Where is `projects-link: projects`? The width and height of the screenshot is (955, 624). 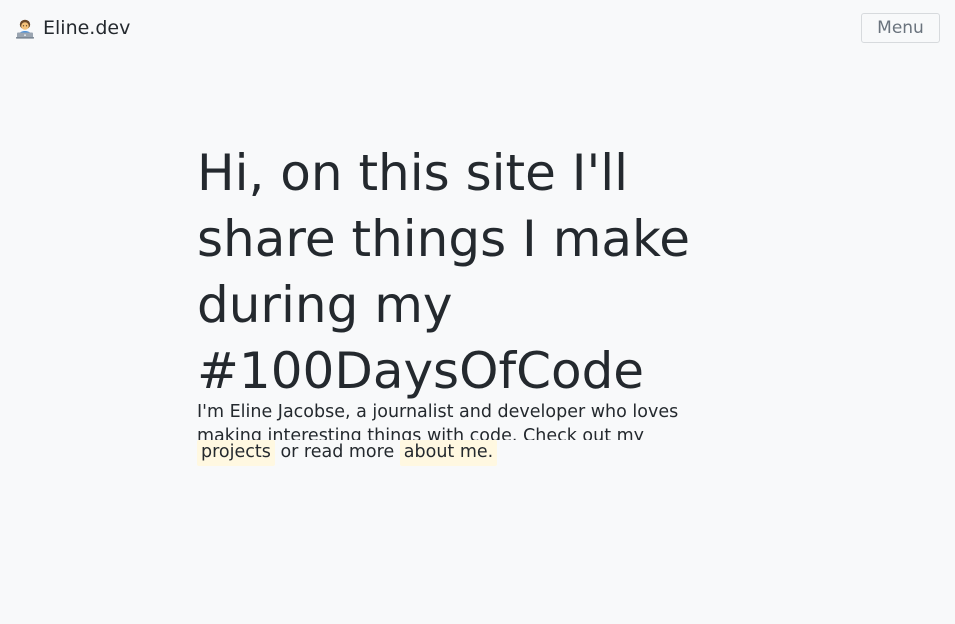 projects-link: projects is located at coordinates (236, 453).